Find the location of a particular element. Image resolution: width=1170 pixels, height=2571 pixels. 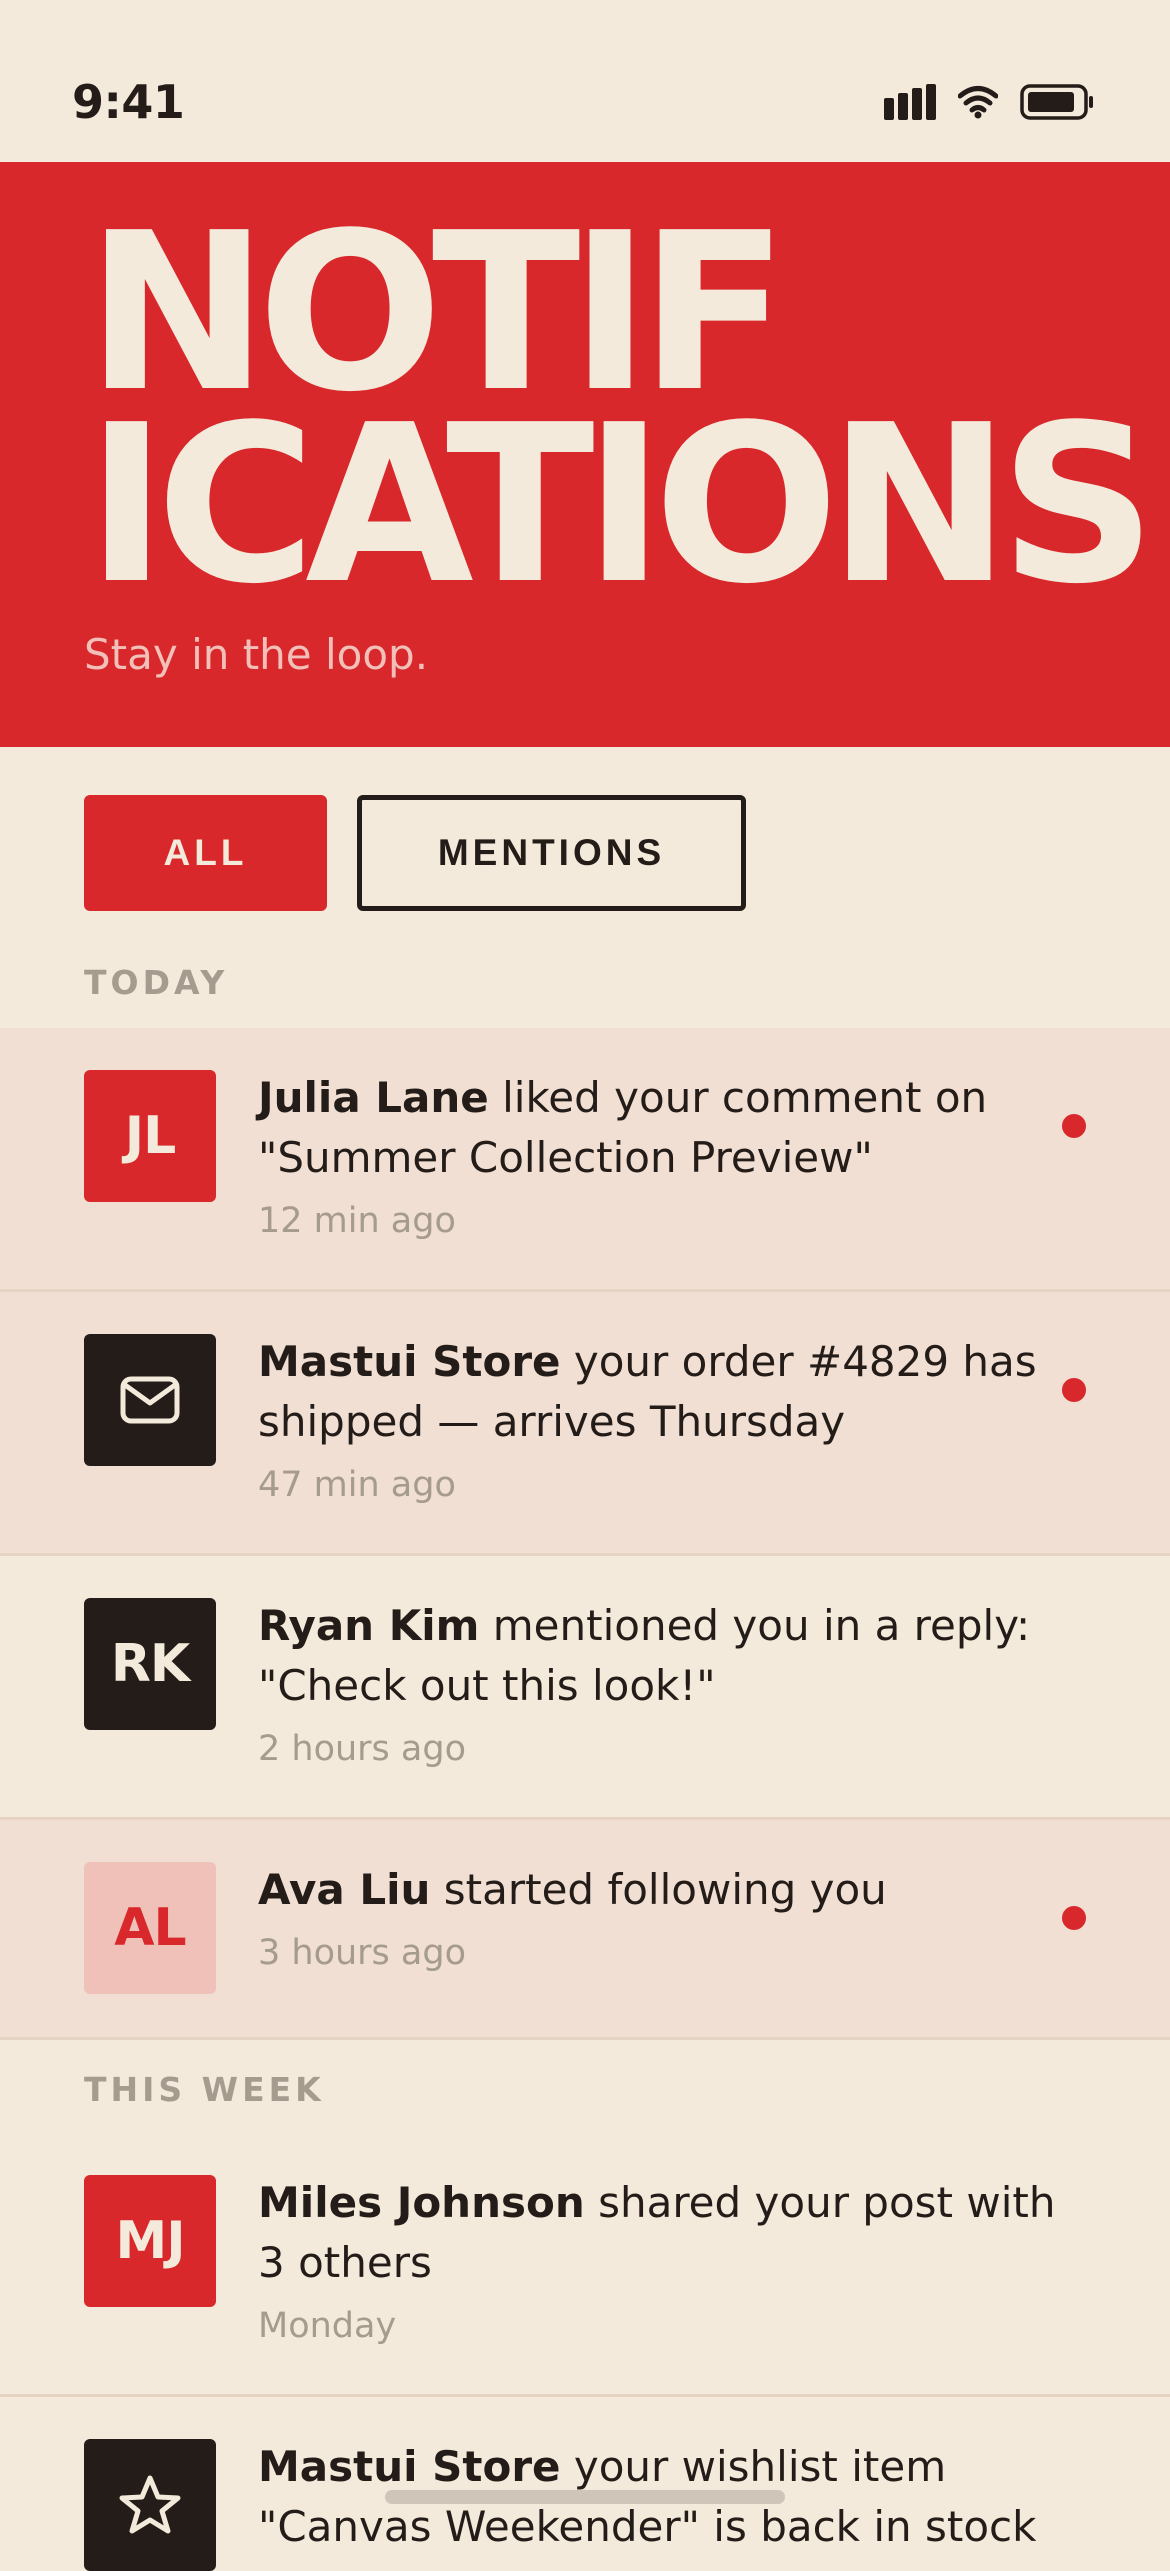

battery-icon is located at coordinates (1056, 102).